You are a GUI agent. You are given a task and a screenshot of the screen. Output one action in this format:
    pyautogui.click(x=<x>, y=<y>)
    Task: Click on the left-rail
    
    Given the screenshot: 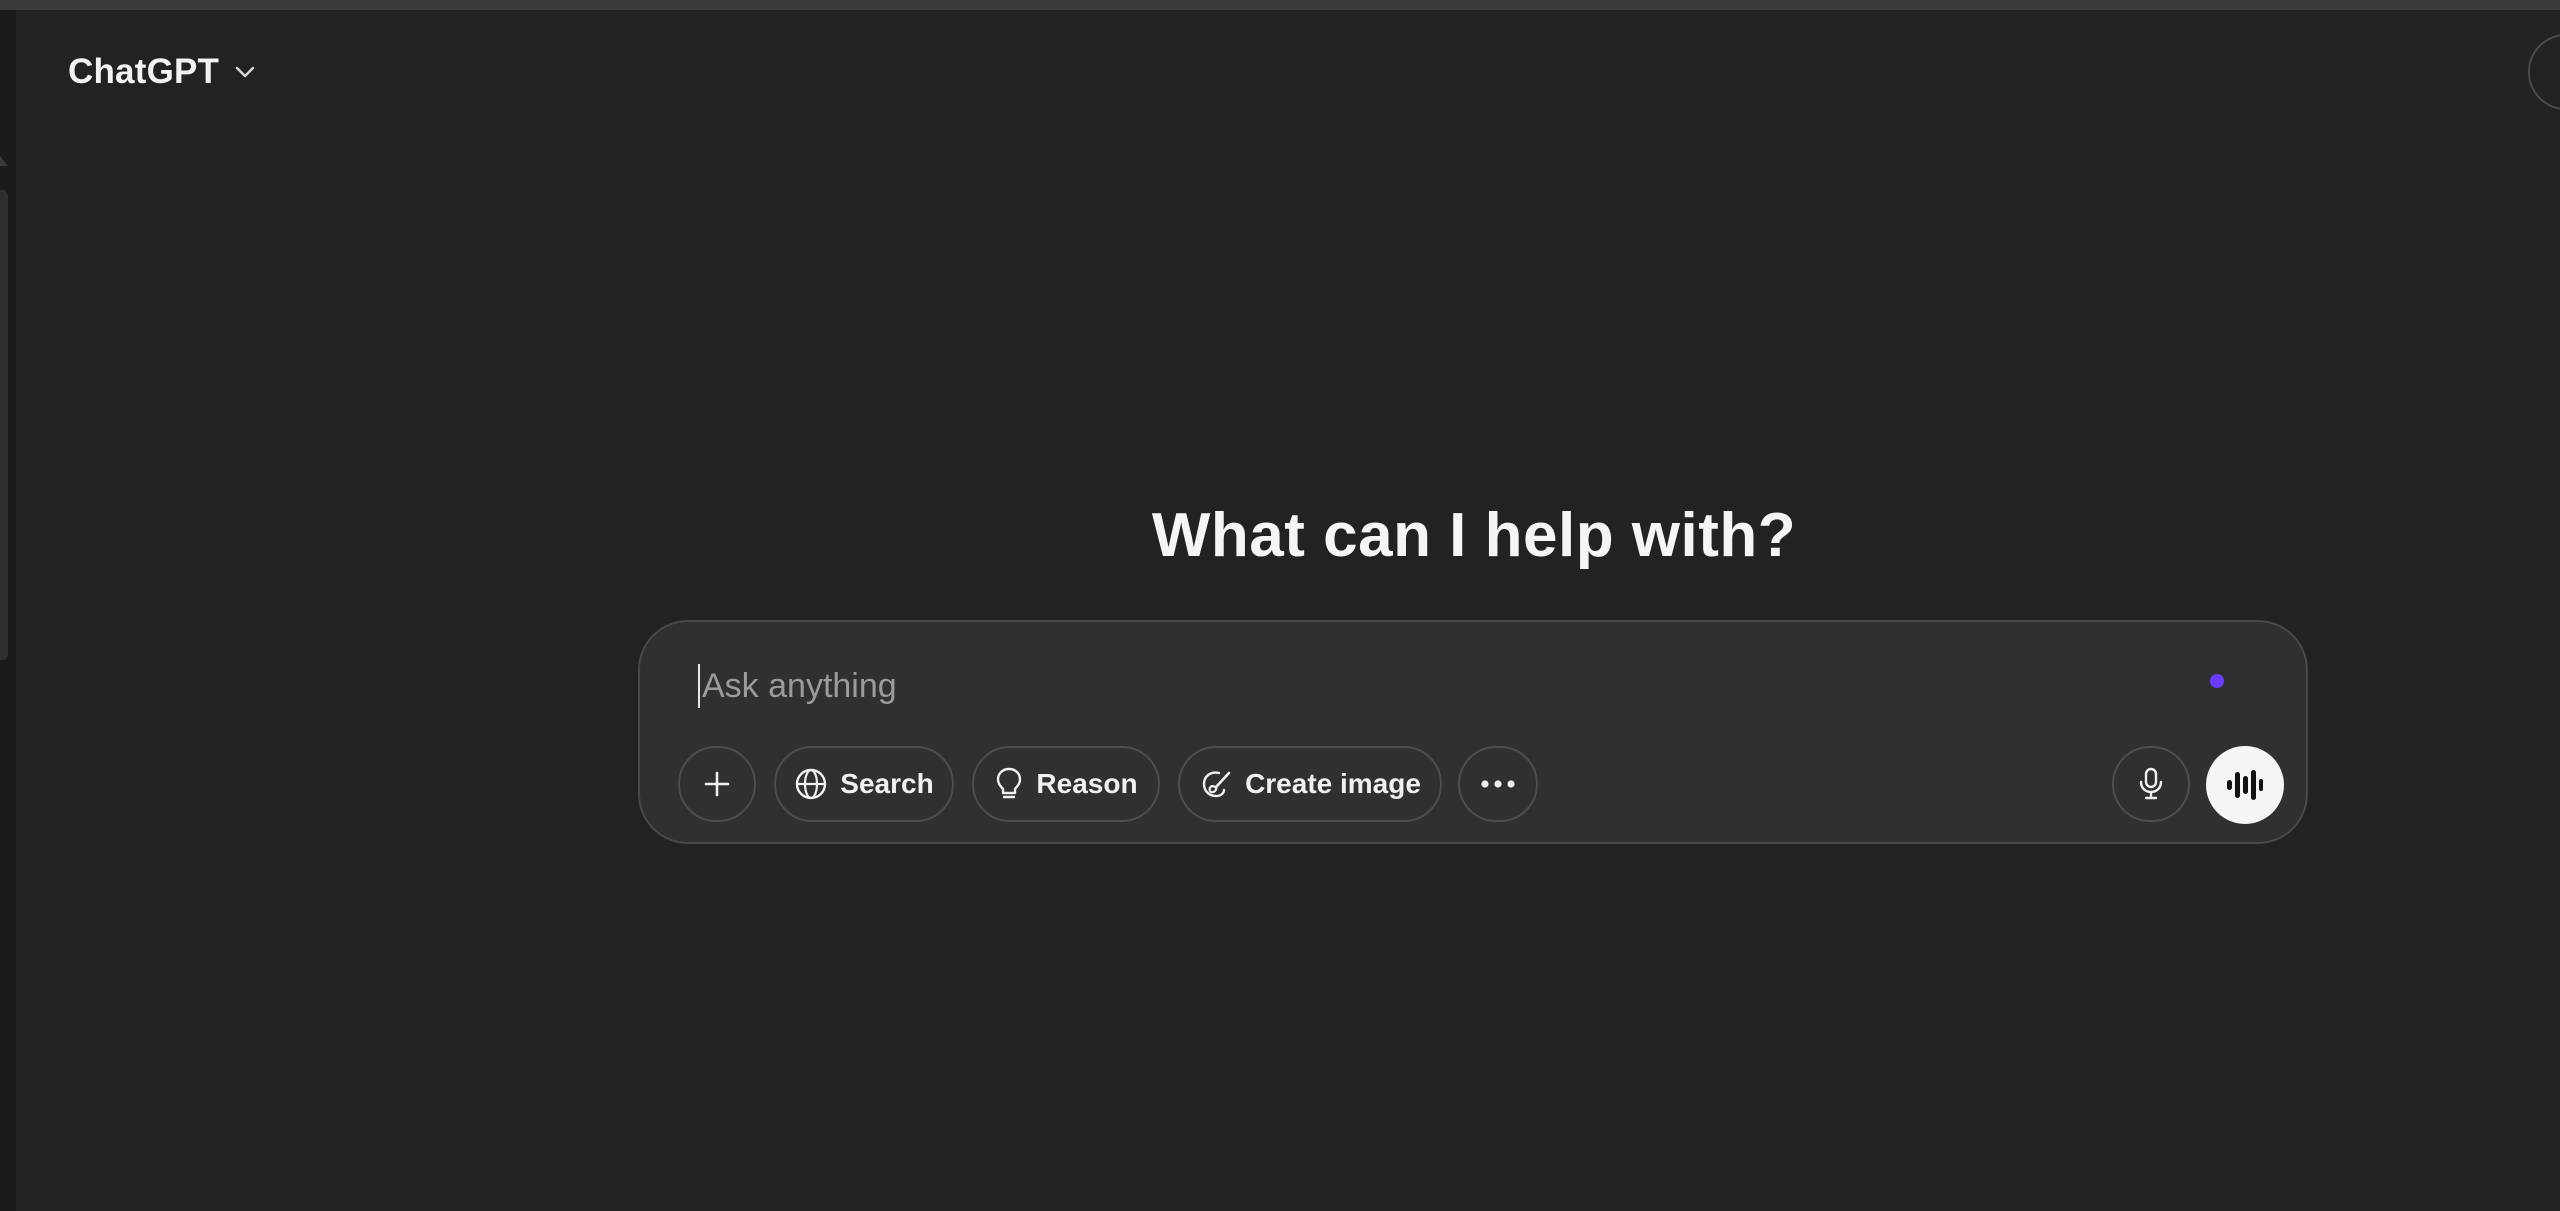 What is the action you would take?
    pyautogui.click(x=8, y=610)
    